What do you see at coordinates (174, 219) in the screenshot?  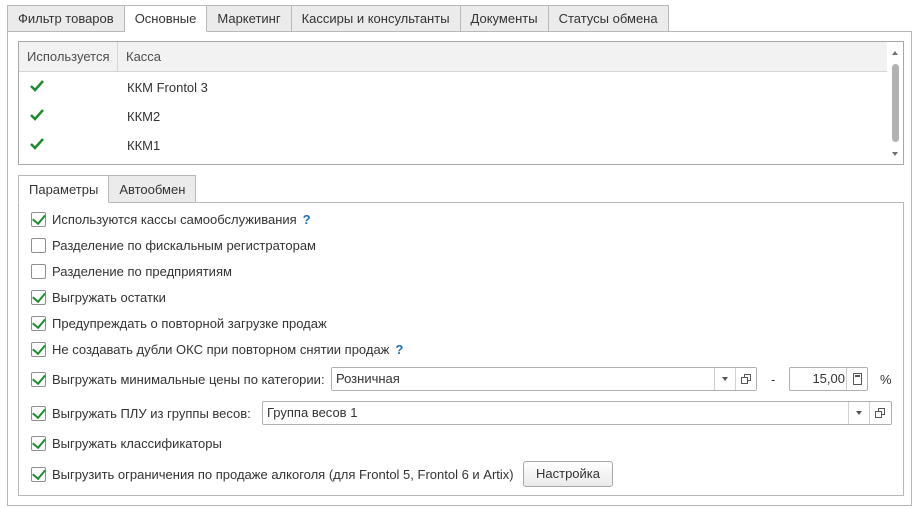 I see `option-label: Используются кассы самообслуживания` at bounding box center [174, 219].